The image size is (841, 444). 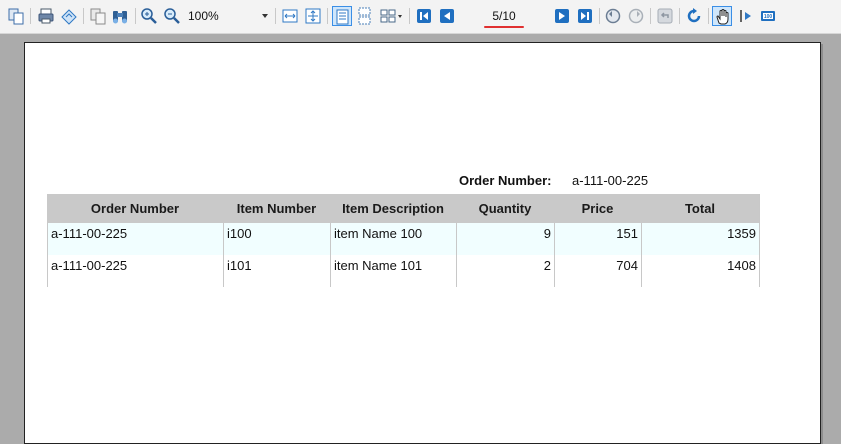 What do you see at coordinates (597, 208) in the screenshot?
I see `column-header: Price` at bounding box center [597, 208].